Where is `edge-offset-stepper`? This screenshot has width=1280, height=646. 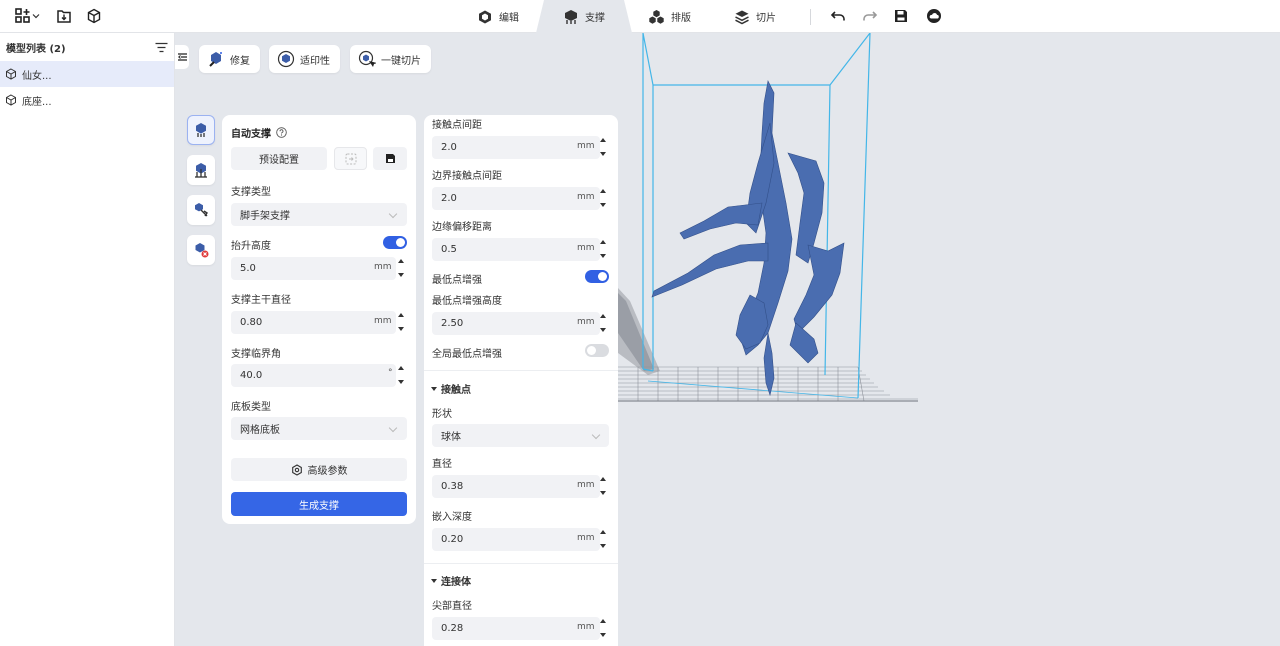
edge-offset-stepper is located at coordinates (603, 249).